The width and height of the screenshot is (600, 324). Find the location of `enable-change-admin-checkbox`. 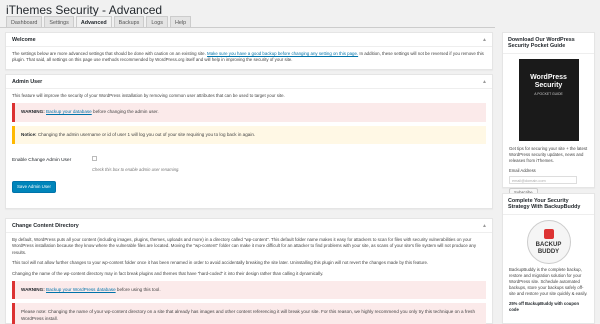

enable-change-admin-checkbox is located at coordinates (94, 159).